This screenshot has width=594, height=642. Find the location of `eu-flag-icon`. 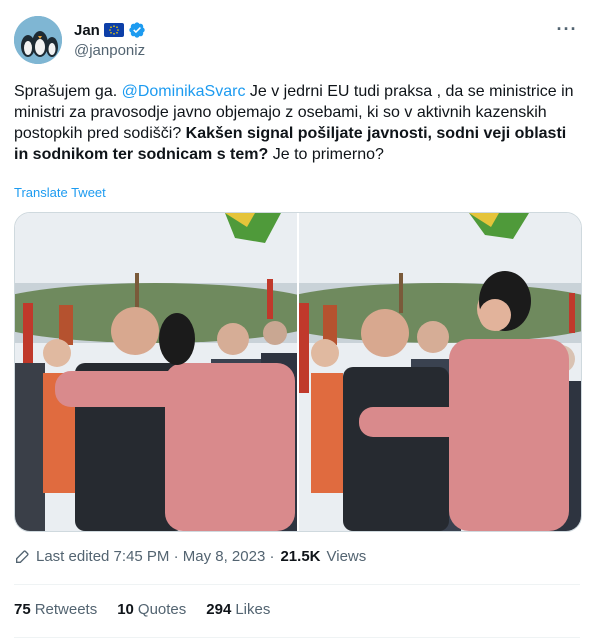

eu-flag-icon is located at coordinates (113, 30).